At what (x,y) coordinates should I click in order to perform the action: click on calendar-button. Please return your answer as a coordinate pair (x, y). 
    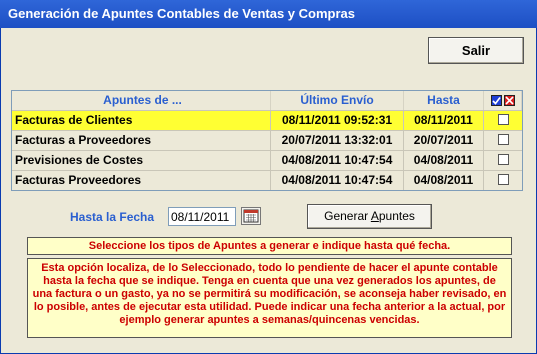
    Looking at the image, I should click on (251, 216).